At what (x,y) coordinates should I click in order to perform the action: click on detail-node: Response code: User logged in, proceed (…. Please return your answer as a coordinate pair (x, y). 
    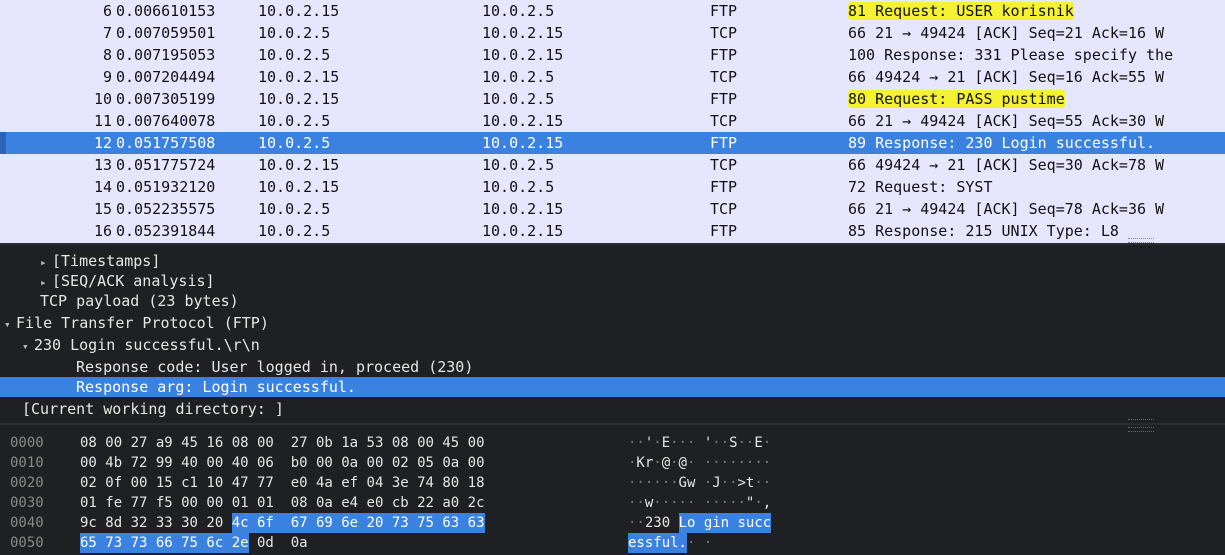
    Looking at the image, I should click on (612, 367).